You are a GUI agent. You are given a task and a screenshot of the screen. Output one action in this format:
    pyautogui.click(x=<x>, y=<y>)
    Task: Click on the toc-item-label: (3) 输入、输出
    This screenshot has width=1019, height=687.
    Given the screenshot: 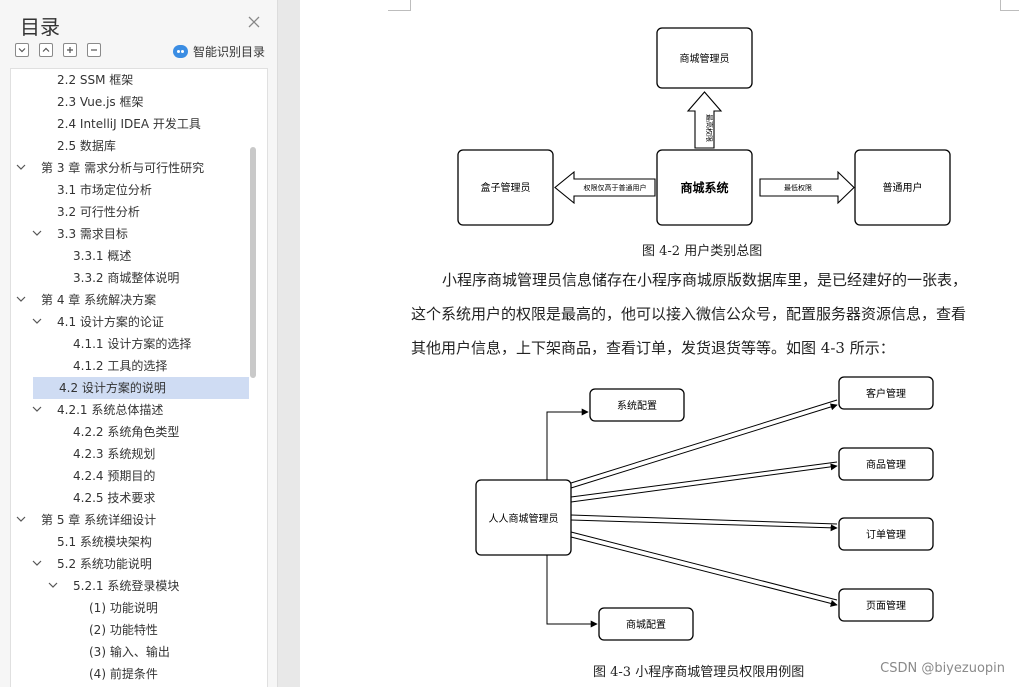 What is the action you would take?
    pyautogui.click(x=129, y=652)
    